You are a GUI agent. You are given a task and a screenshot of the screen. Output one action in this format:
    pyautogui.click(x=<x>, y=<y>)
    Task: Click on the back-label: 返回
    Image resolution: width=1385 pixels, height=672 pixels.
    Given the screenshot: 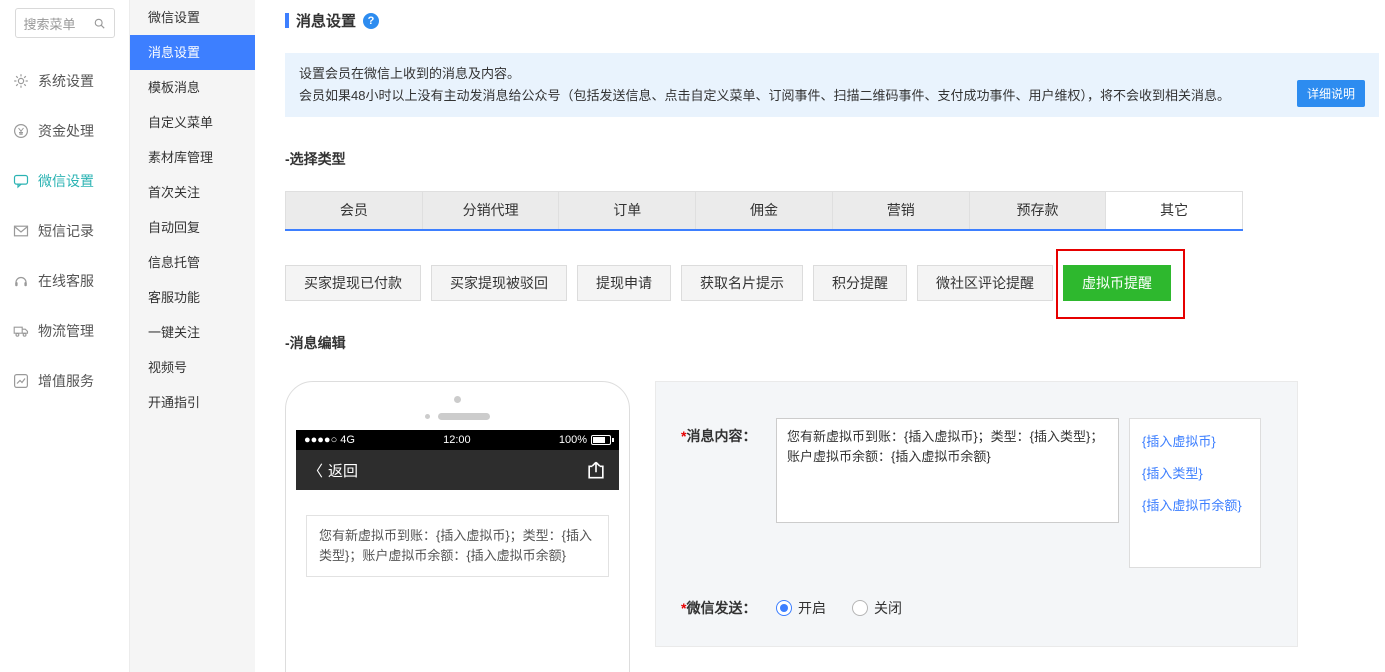 What is the action you would take?
    pyautogui.click(x=343, y=471)
    